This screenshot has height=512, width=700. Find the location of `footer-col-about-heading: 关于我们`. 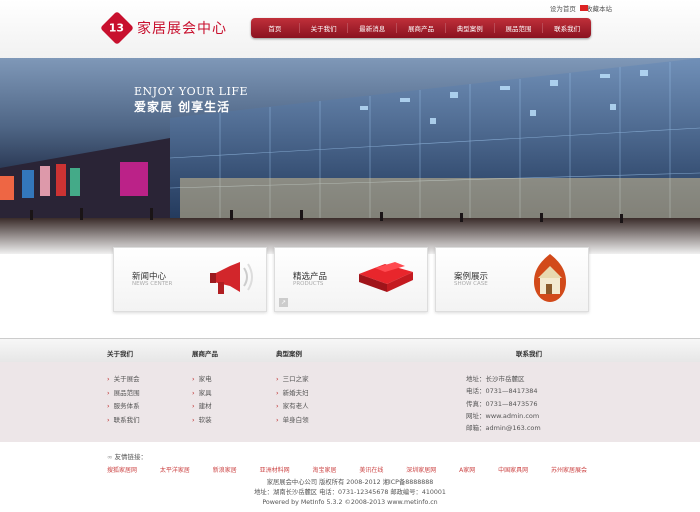

footer-col-about-heading: 关于我们 is located at coordinates (120, 354).